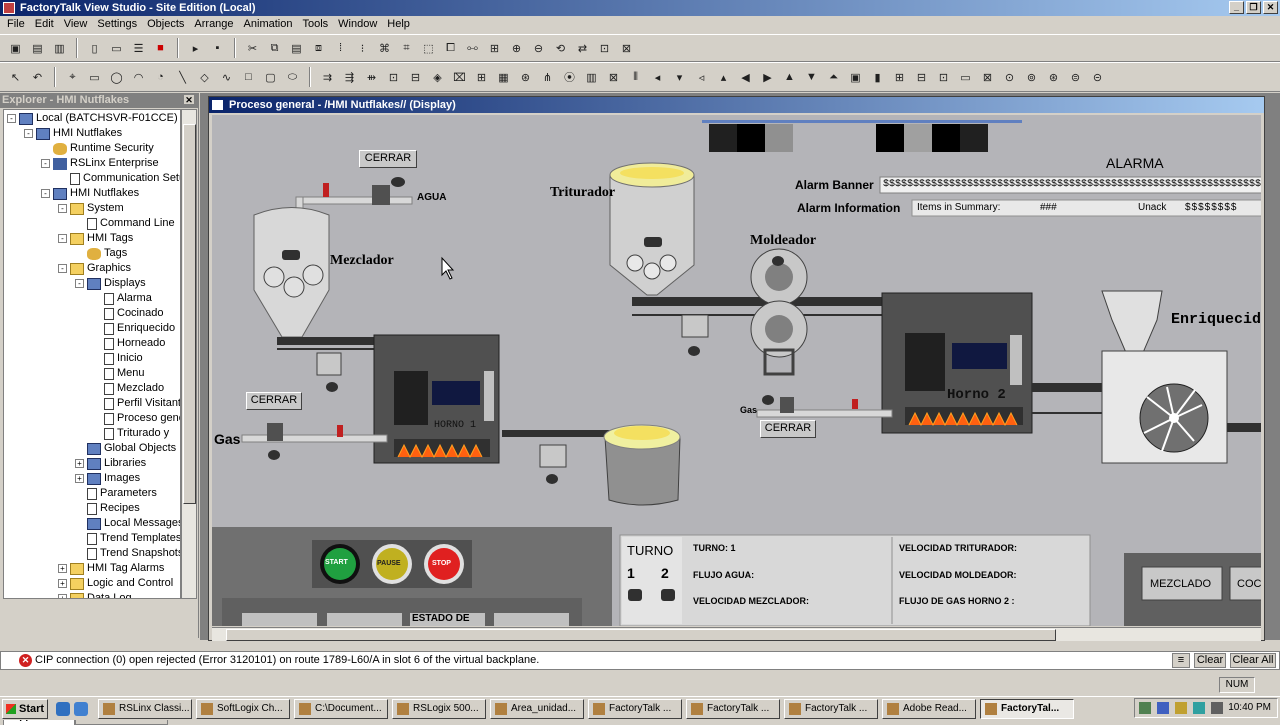 The height and width of the screenshot is (725, 1280). What do you see at coordinates (37, 48) in the screenshot?
I see `save-icon: ▤` at bounding box center [37, 48].